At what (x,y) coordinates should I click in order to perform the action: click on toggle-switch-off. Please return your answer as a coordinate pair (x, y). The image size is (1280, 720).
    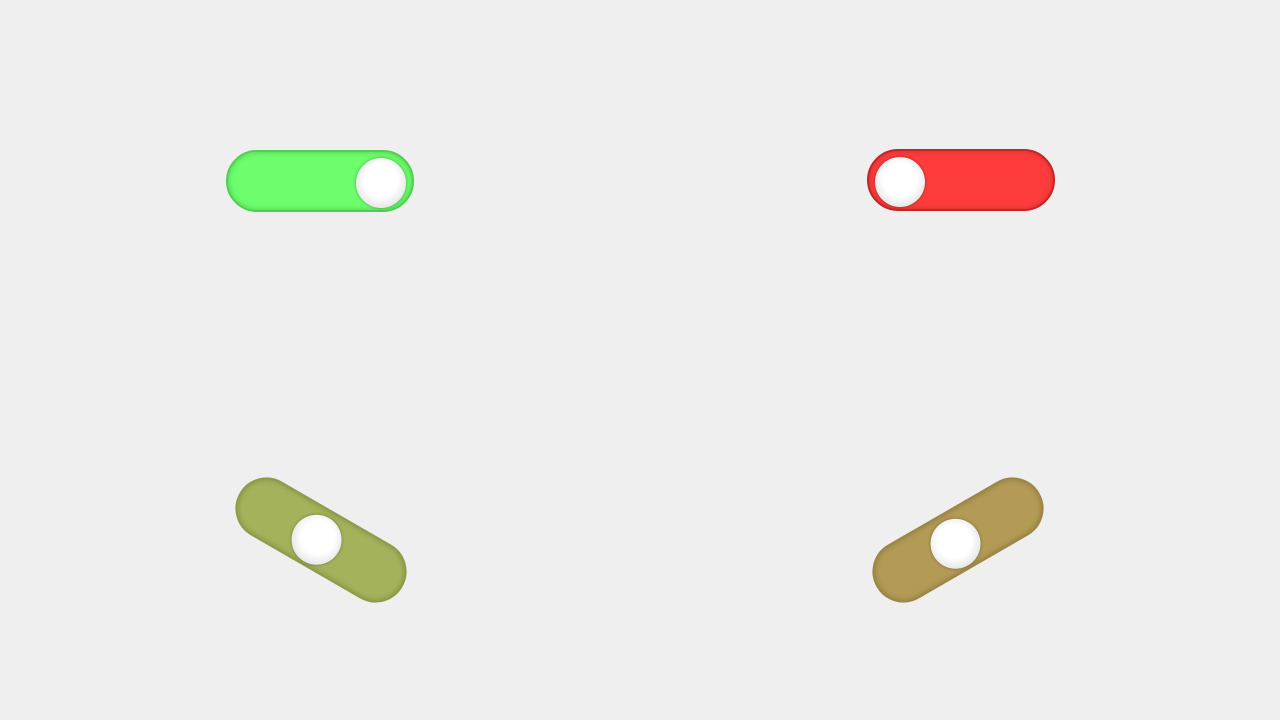
    Looking at the image, I should click on (961, 180).